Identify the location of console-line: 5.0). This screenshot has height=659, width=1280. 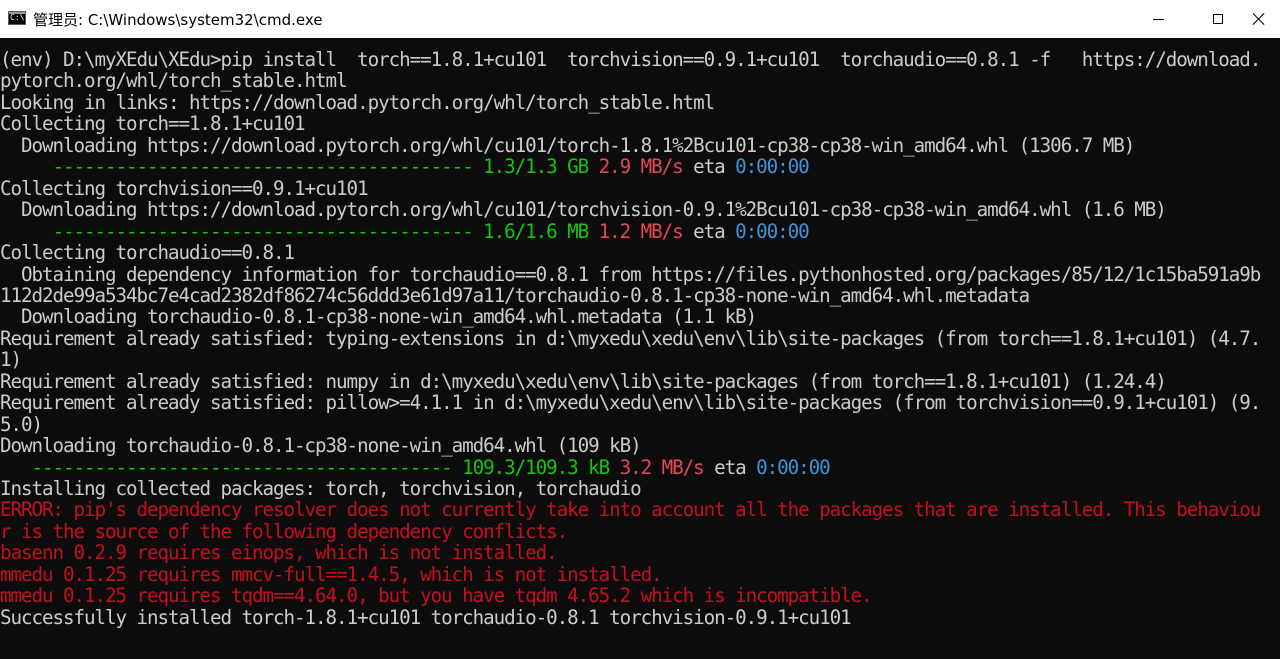
(21, 424).